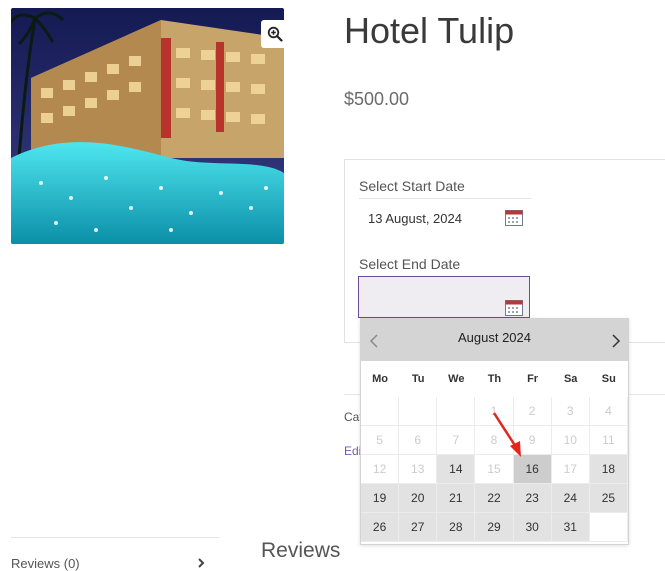 Image resolution: width=665 pixels, height=571 pixels. I want to click on day-12: 12, so click(380, 469).